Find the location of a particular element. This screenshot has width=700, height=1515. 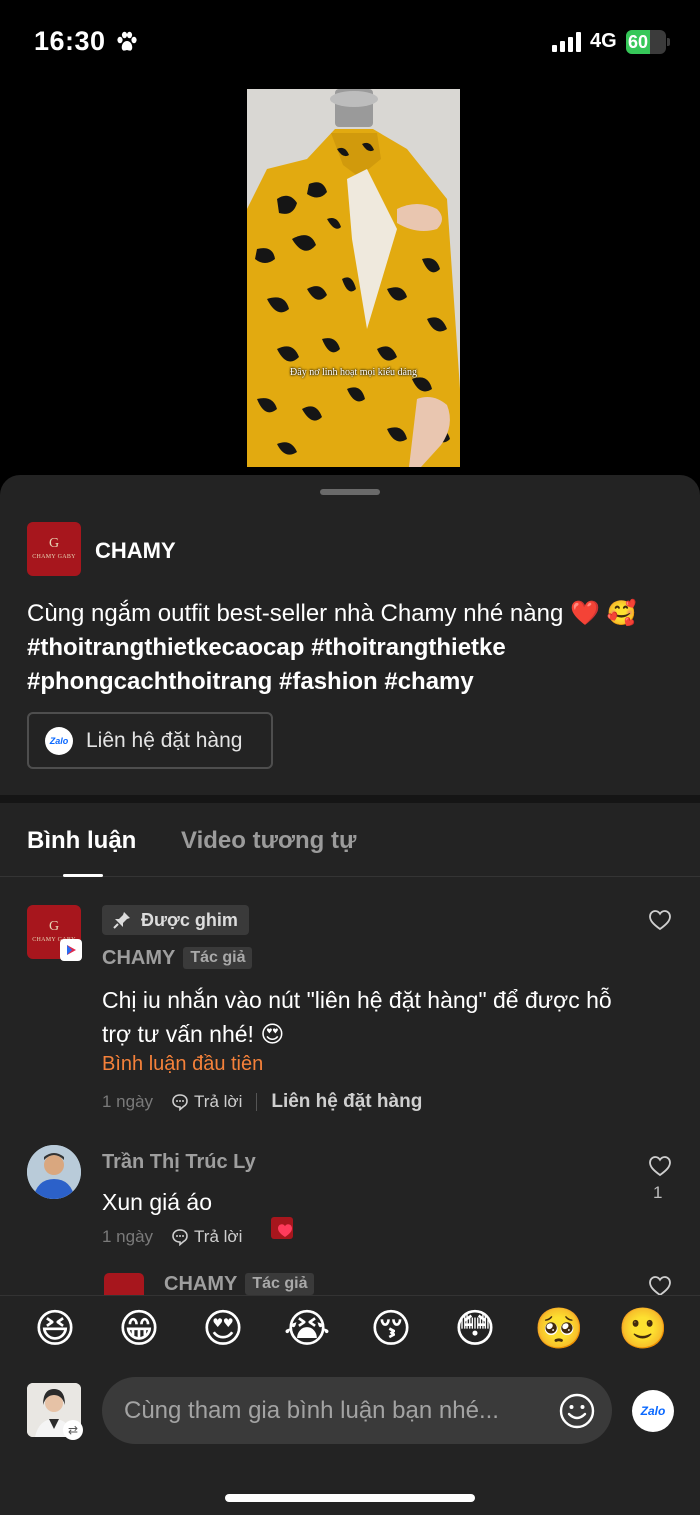

contact-order-button: Zalo Liên hệ đặt hàng is located at coordinates (150, 740).